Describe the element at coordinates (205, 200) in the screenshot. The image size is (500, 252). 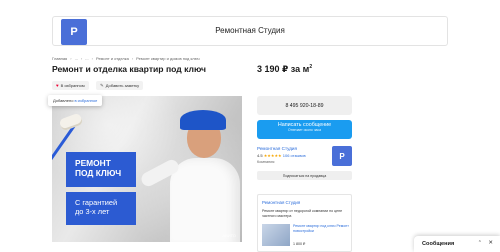
I see `worker-body` at that location.